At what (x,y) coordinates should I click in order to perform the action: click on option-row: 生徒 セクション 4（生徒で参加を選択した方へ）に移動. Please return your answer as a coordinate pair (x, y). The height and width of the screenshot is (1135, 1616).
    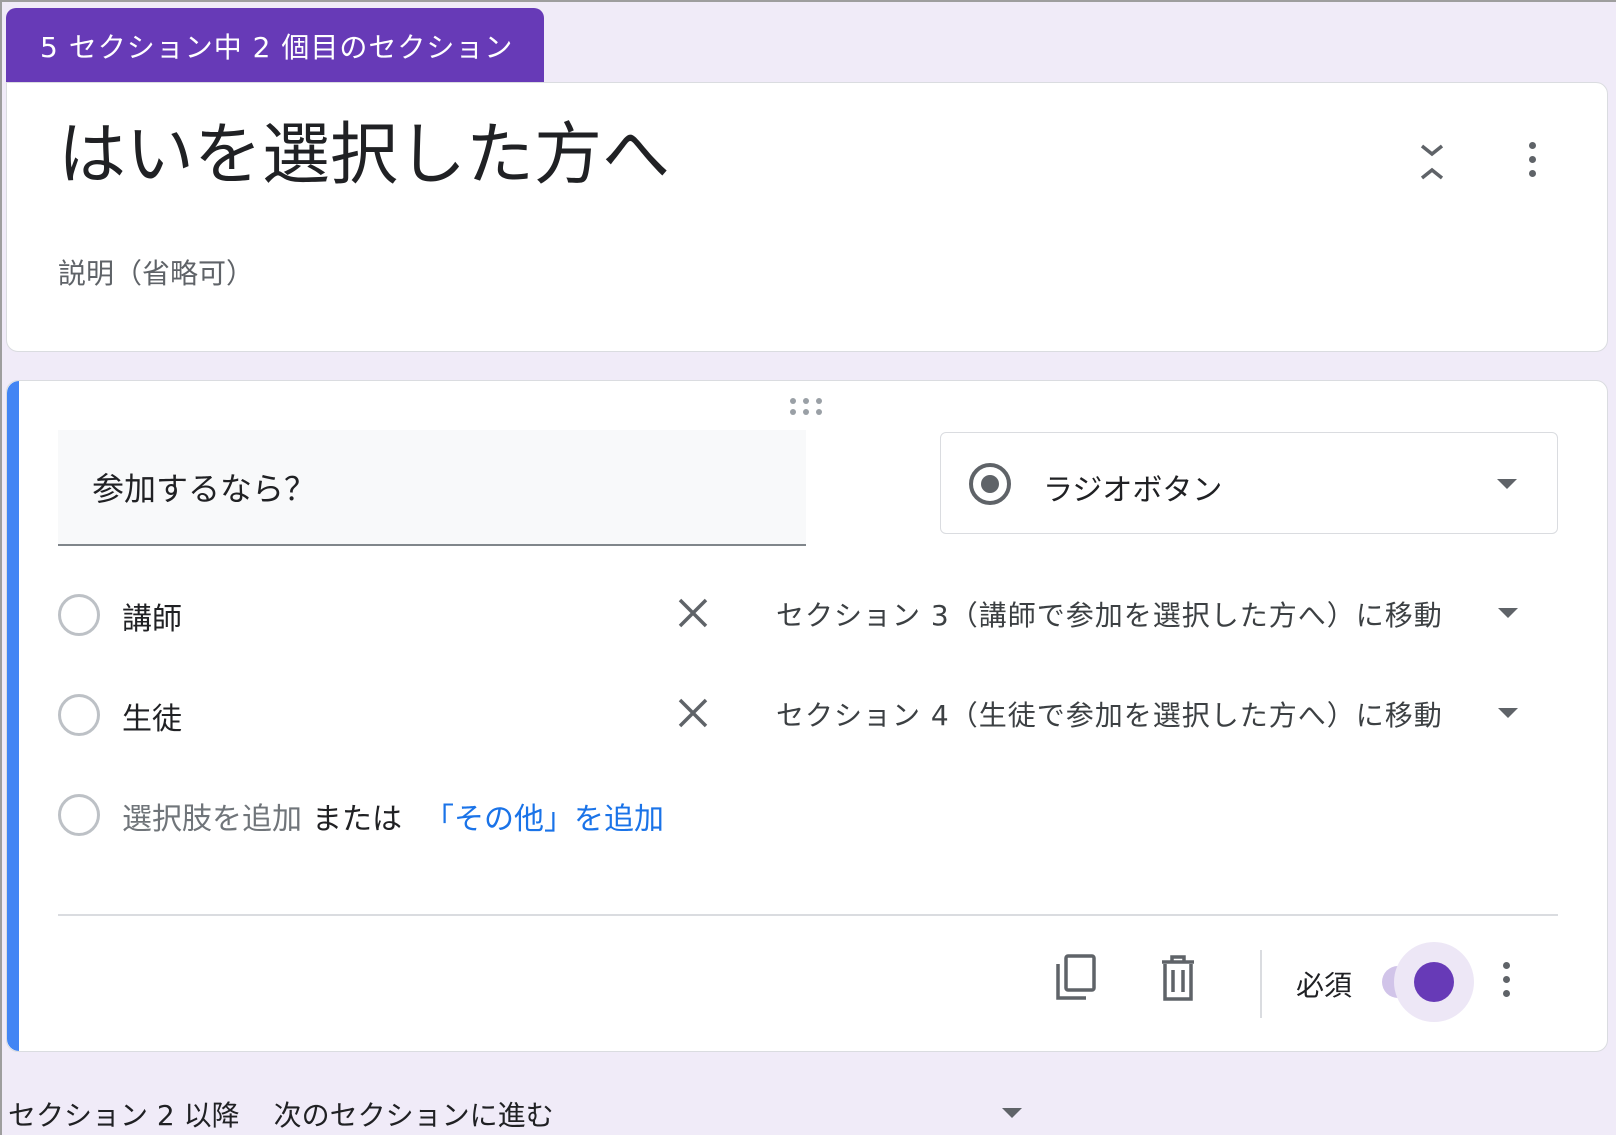
    Looking at the image, I should click on (808, 712).